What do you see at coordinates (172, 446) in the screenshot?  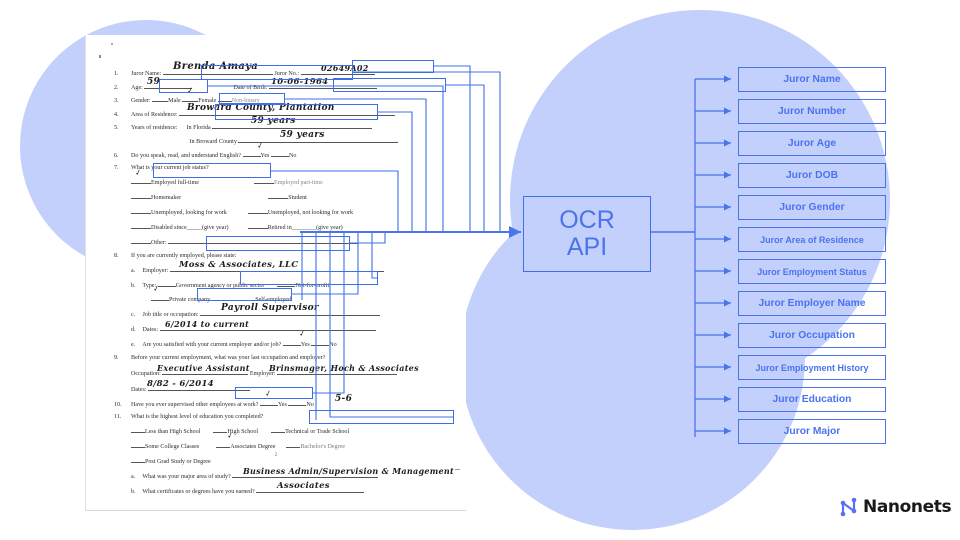 I see `option-label: Some College Classes` at bounding box center [172, 446].